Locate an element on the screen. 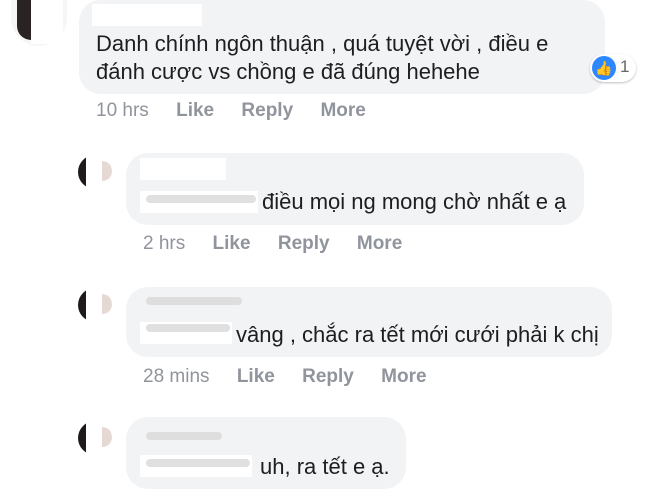 This screenshot has width=650, height=494. reaction-count: 👍 1 is located at coordinates (613, 68).